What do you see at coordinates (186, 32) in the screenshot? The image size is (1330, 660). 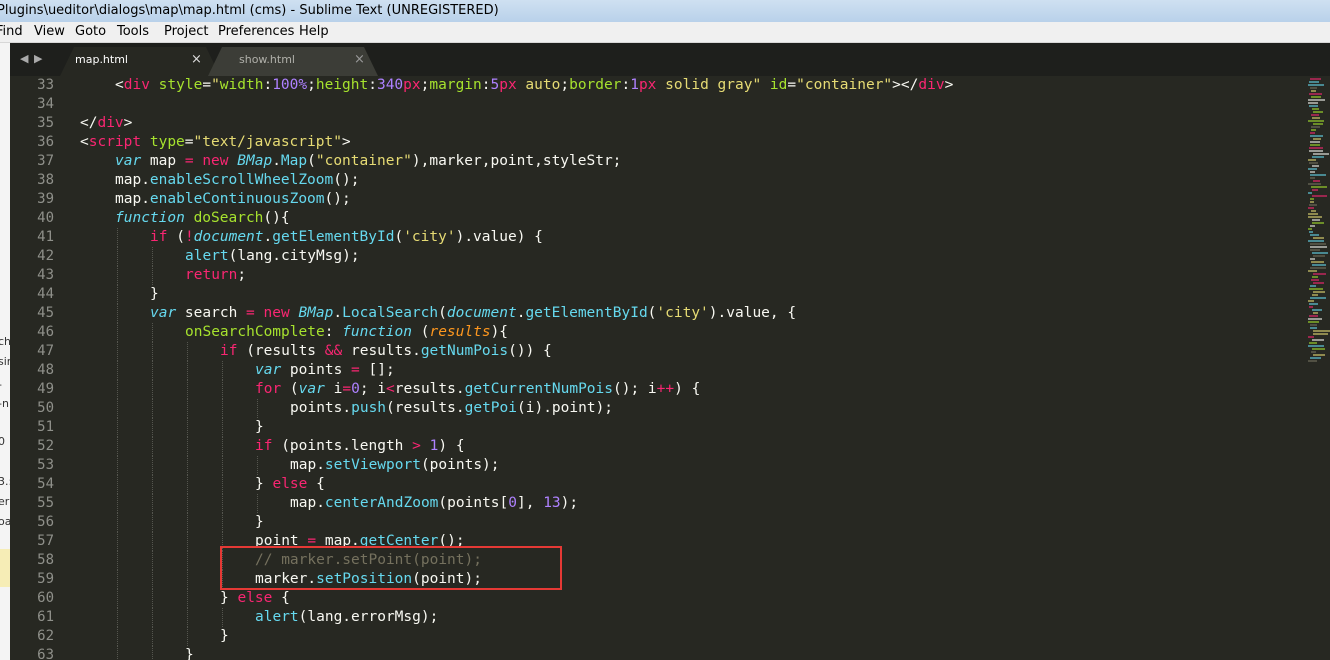 I see `menu-project: Project` at bounding box center [186, 32].